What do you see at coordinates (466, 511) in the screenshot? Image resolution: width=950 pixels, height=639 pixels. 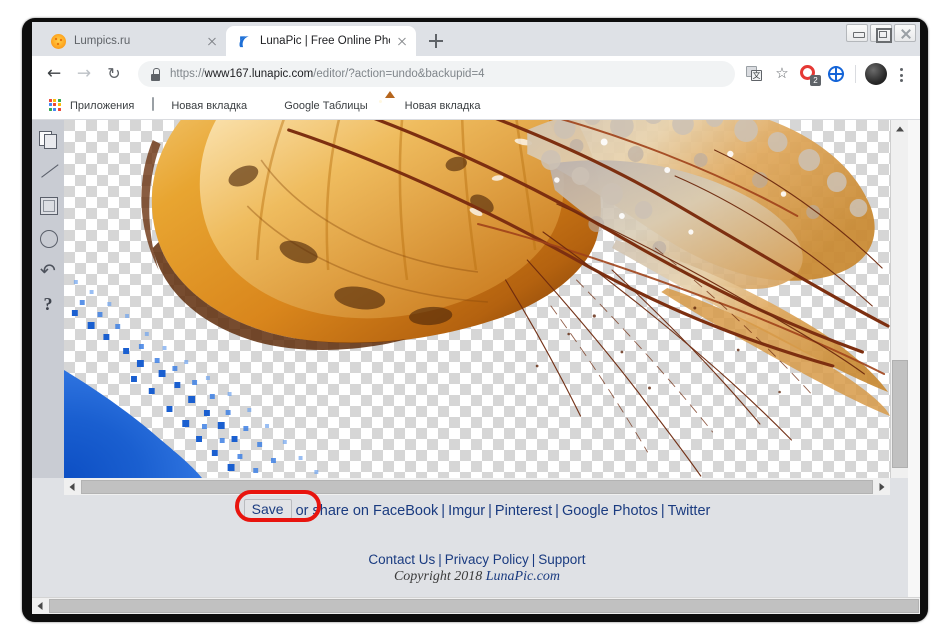 I see `share-link-imgur: Imgur` at bounding box center [466, 511].